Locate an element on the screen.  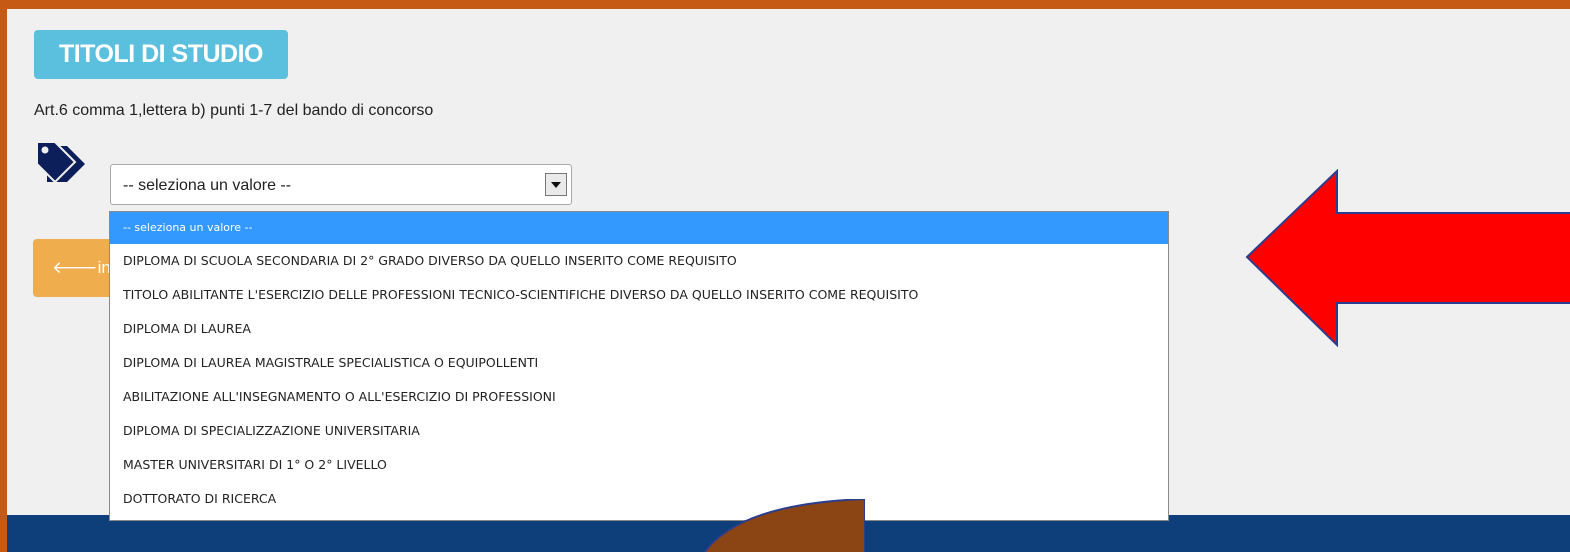
tags-icon is located at coordinates (60, 162).